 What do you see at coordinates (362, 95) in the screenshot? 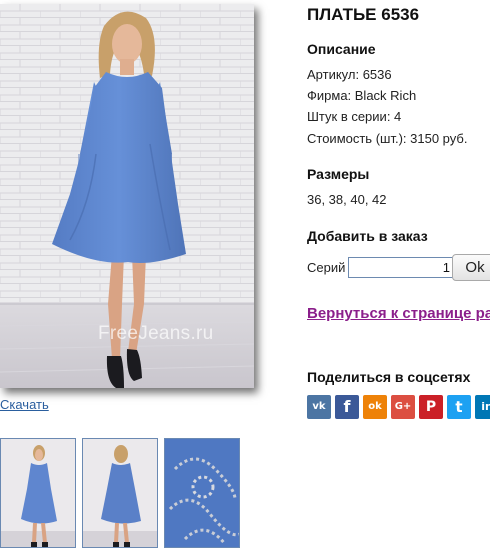
I see `product-brand: Фирма: Black Rich` at bounding box center [362, 95].